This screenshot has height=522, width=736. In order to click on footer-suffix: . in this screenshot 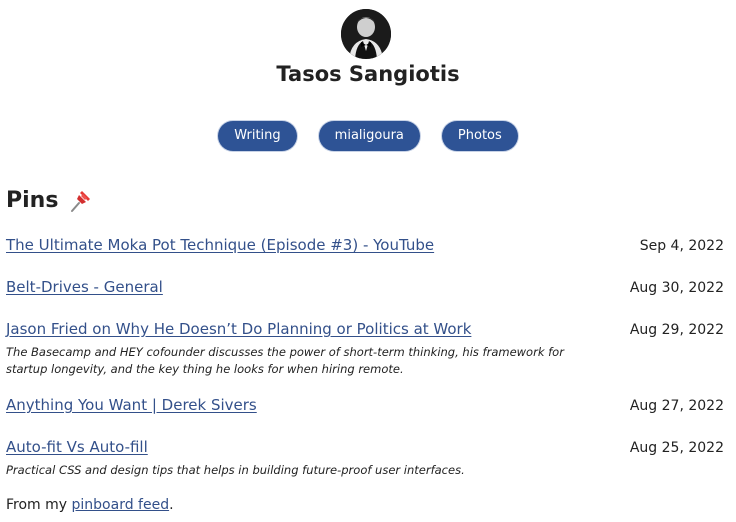, I will do `click(171, 505)`.